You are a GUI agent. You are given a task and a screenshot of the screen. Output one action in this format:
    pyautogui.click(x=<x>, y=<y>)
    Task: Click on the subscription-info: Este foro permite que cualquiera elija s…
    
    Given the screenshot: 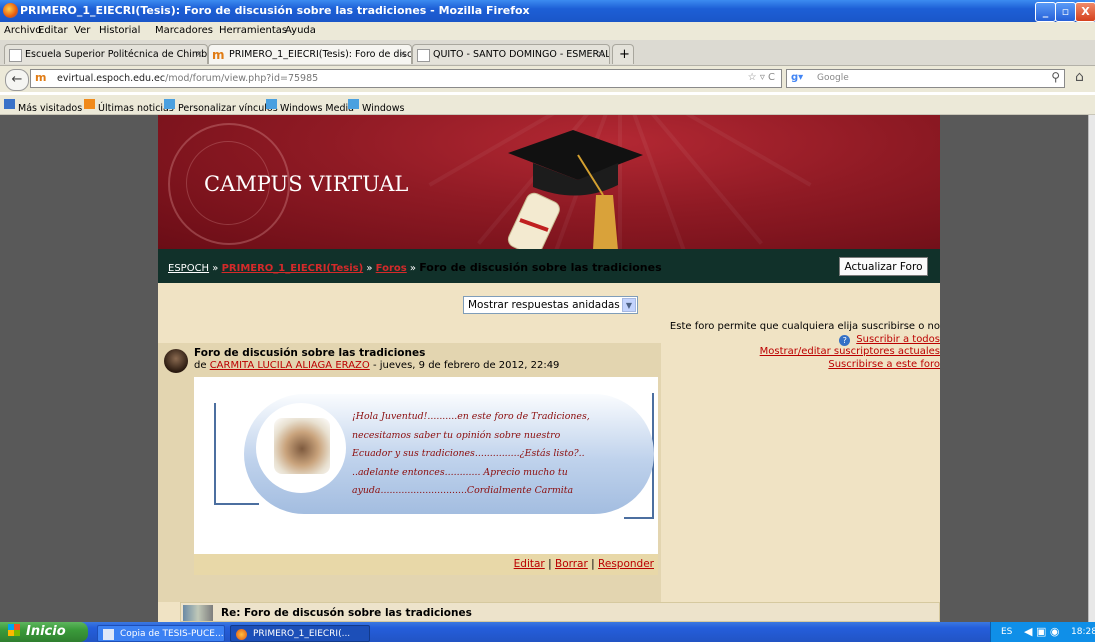 What is the action you would take?
    pyautogui.click(x=804, y=326)
    